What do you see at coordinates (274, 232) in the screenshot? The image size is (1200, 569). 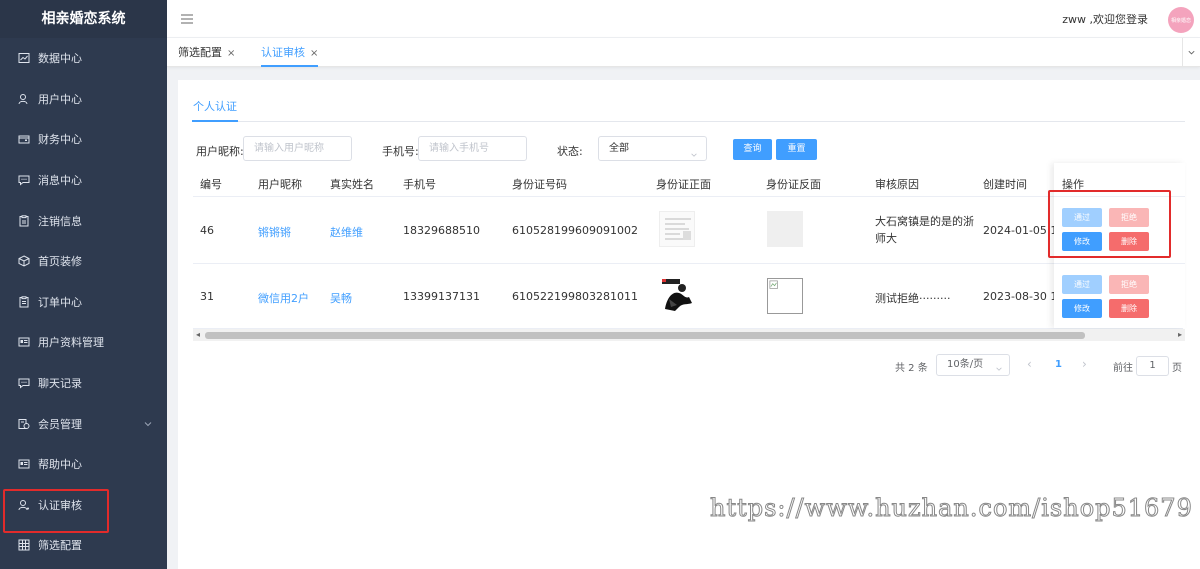 I see `cell-nickname: 锵锵锵` at bounding box center [274, 232].